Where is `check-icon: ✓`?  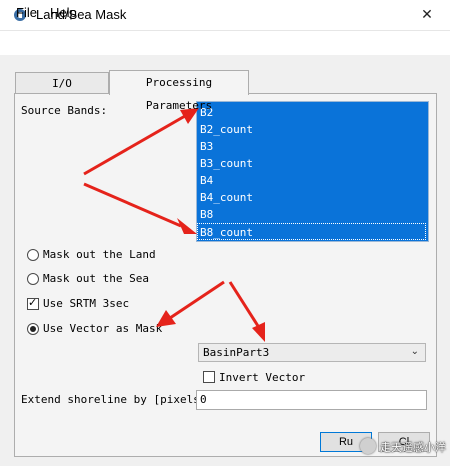
check-icon: ✓ is located at coordinates (33, 302).